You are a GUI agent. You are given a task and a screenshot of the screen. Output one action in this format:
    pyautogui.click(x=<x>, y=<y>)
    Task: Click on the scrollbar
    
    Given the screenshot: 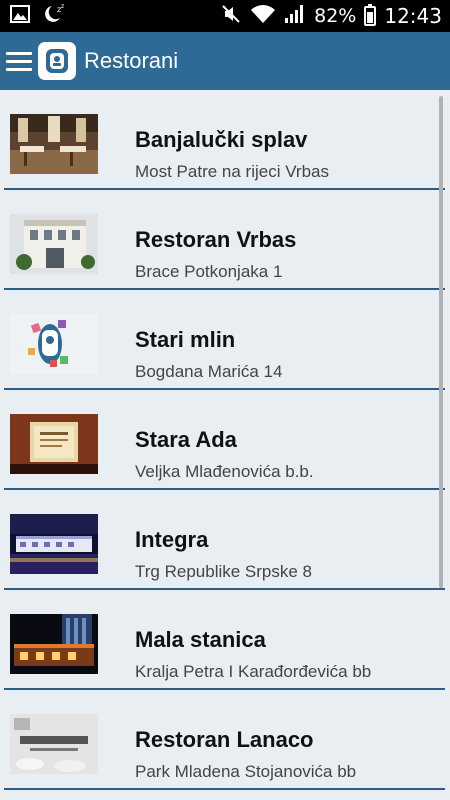 What is the action you would take?
    pyautogui.click(x=441, y=342)
    